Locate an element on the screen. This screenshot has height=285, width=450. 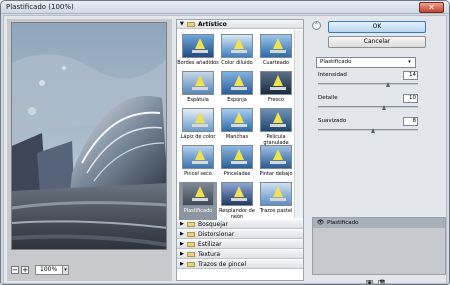
filter-thumbnail-label: Lápiz de color is located at coordinates (198, 137).